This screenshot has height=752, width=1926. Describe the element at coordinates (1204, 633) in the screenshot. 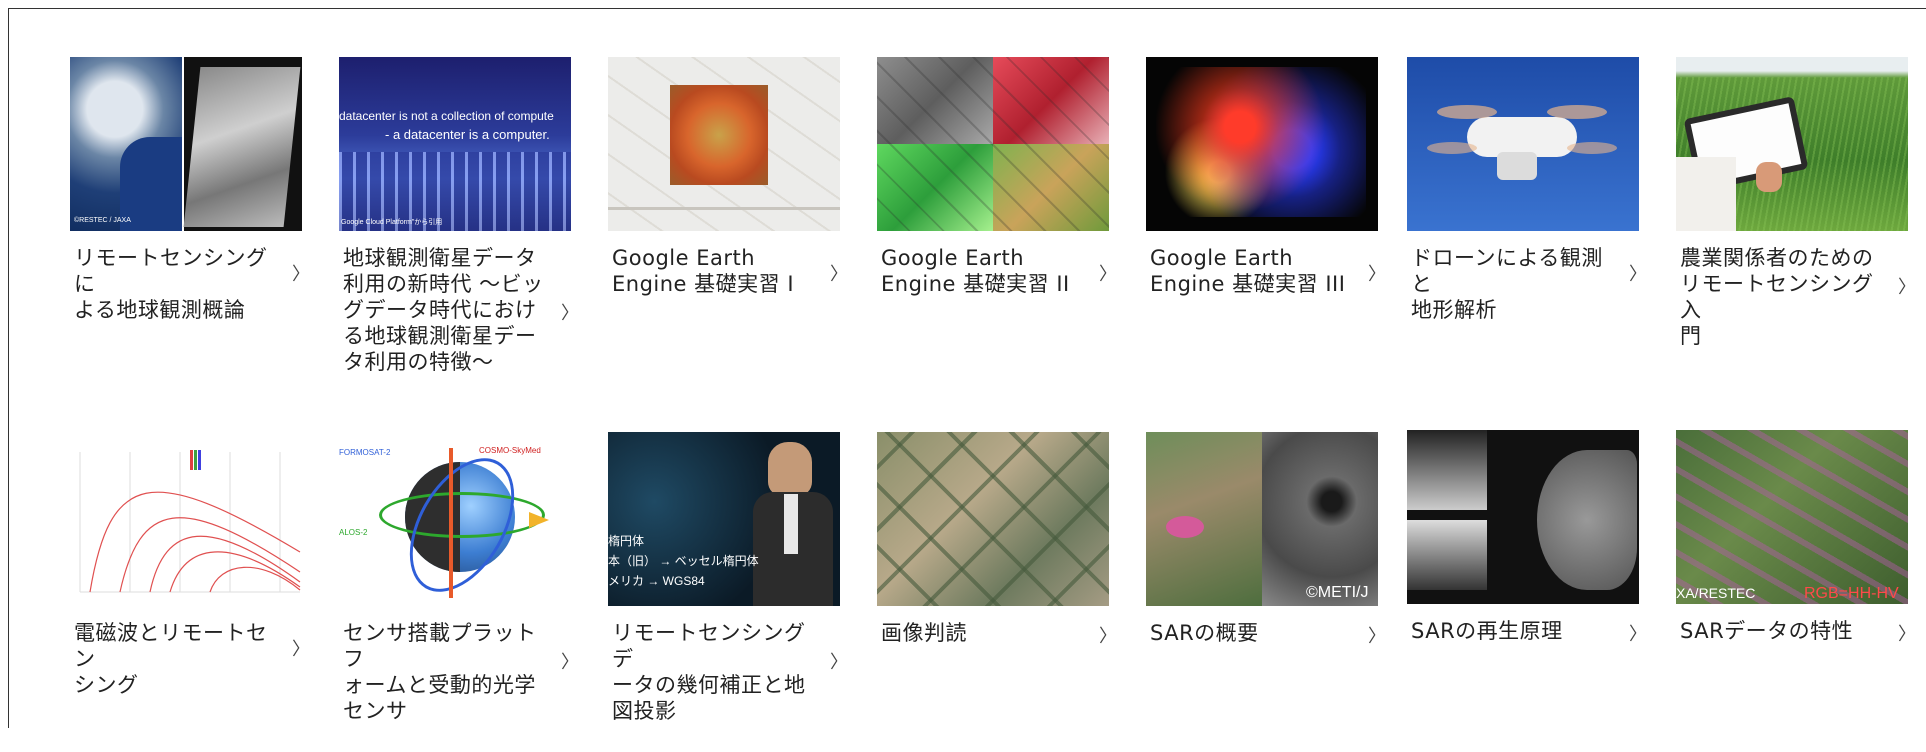

I see `course-title: SARの概要` at that location.